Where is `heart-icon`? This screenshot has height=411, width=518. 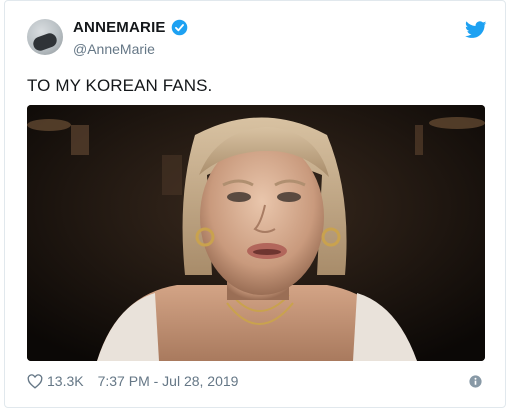 heart-icon is located at coordinates (35, 381).